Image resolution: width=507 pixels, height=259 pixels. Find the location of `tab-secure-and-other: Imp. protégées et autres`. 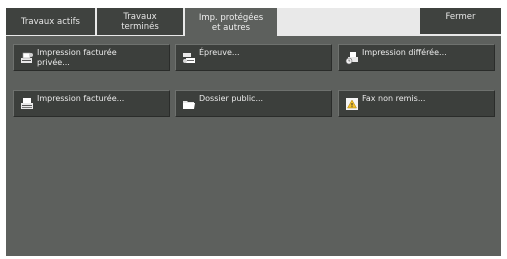

tab-secure-and-other: Imp. protégées et autres is located at coordinates (231, 23).